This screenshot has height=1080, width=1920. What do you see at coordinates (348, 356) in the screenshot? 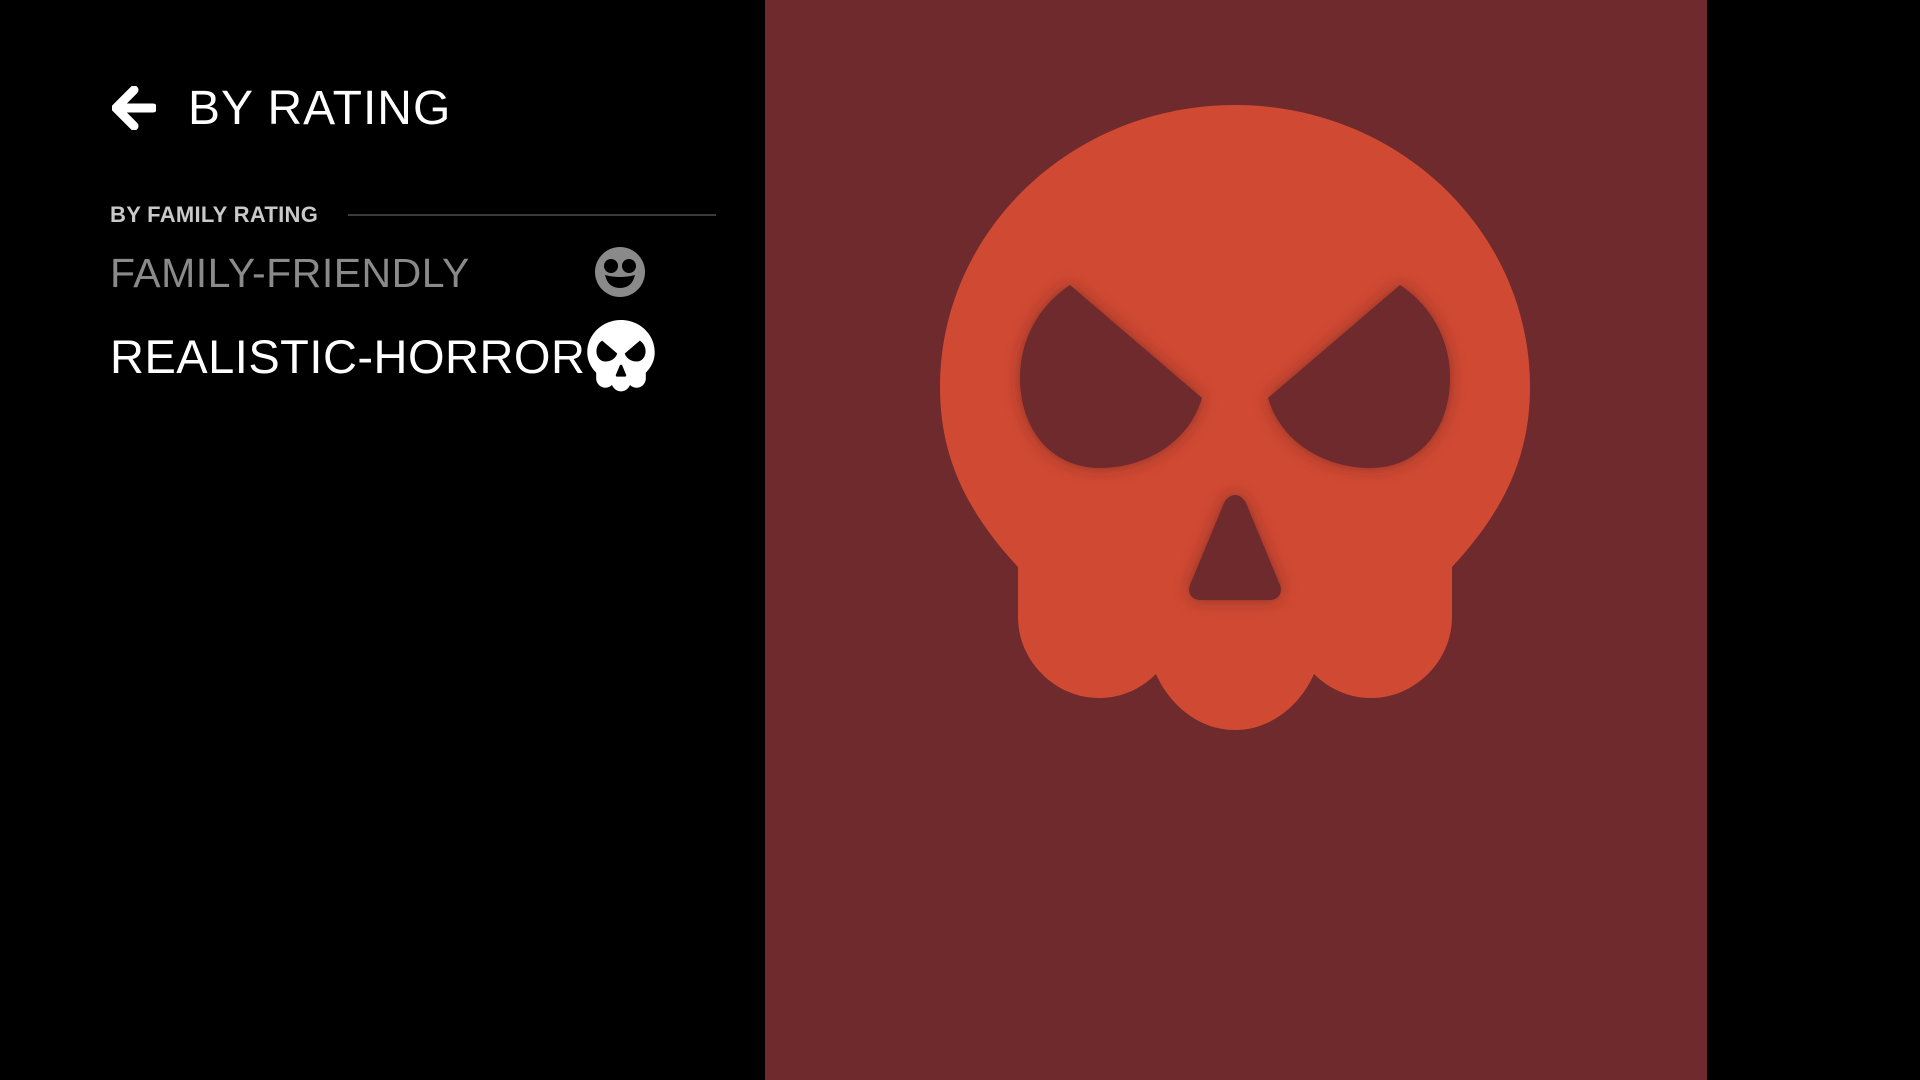
I see `rating-item-label: REALISTIC-HORROR` at bounding box center [348, 356].